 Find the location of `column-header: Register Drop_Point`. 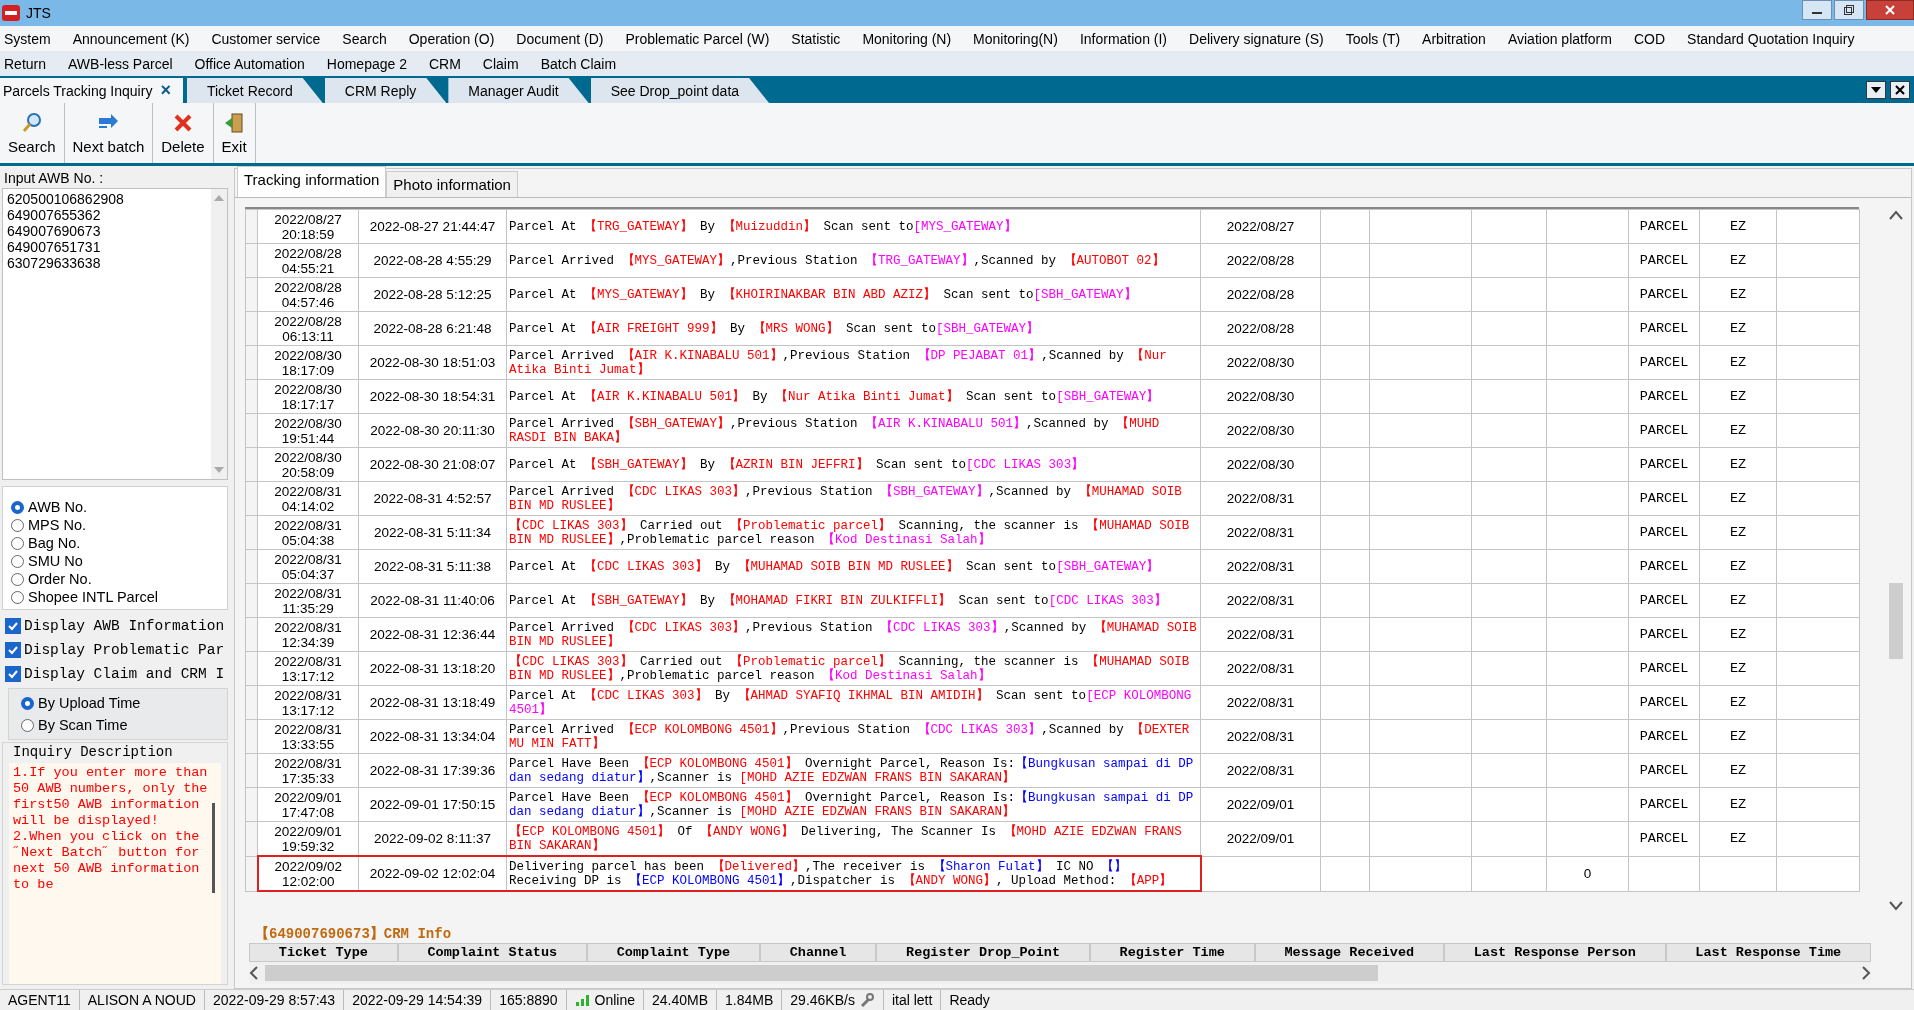

column-header: Register Drop_Point is located at coordinates (983, 952).